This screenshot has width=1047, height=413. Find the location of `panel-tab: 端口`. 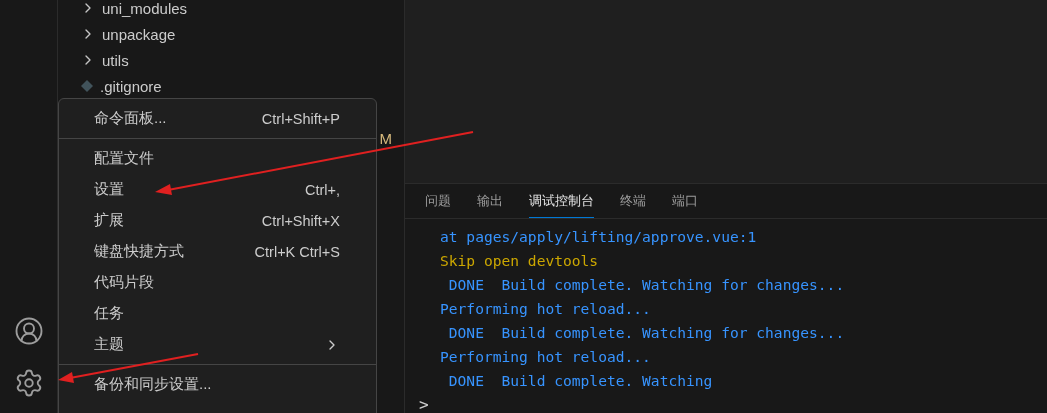

panel-tab: 端口 is located at coordinates (685, 201).